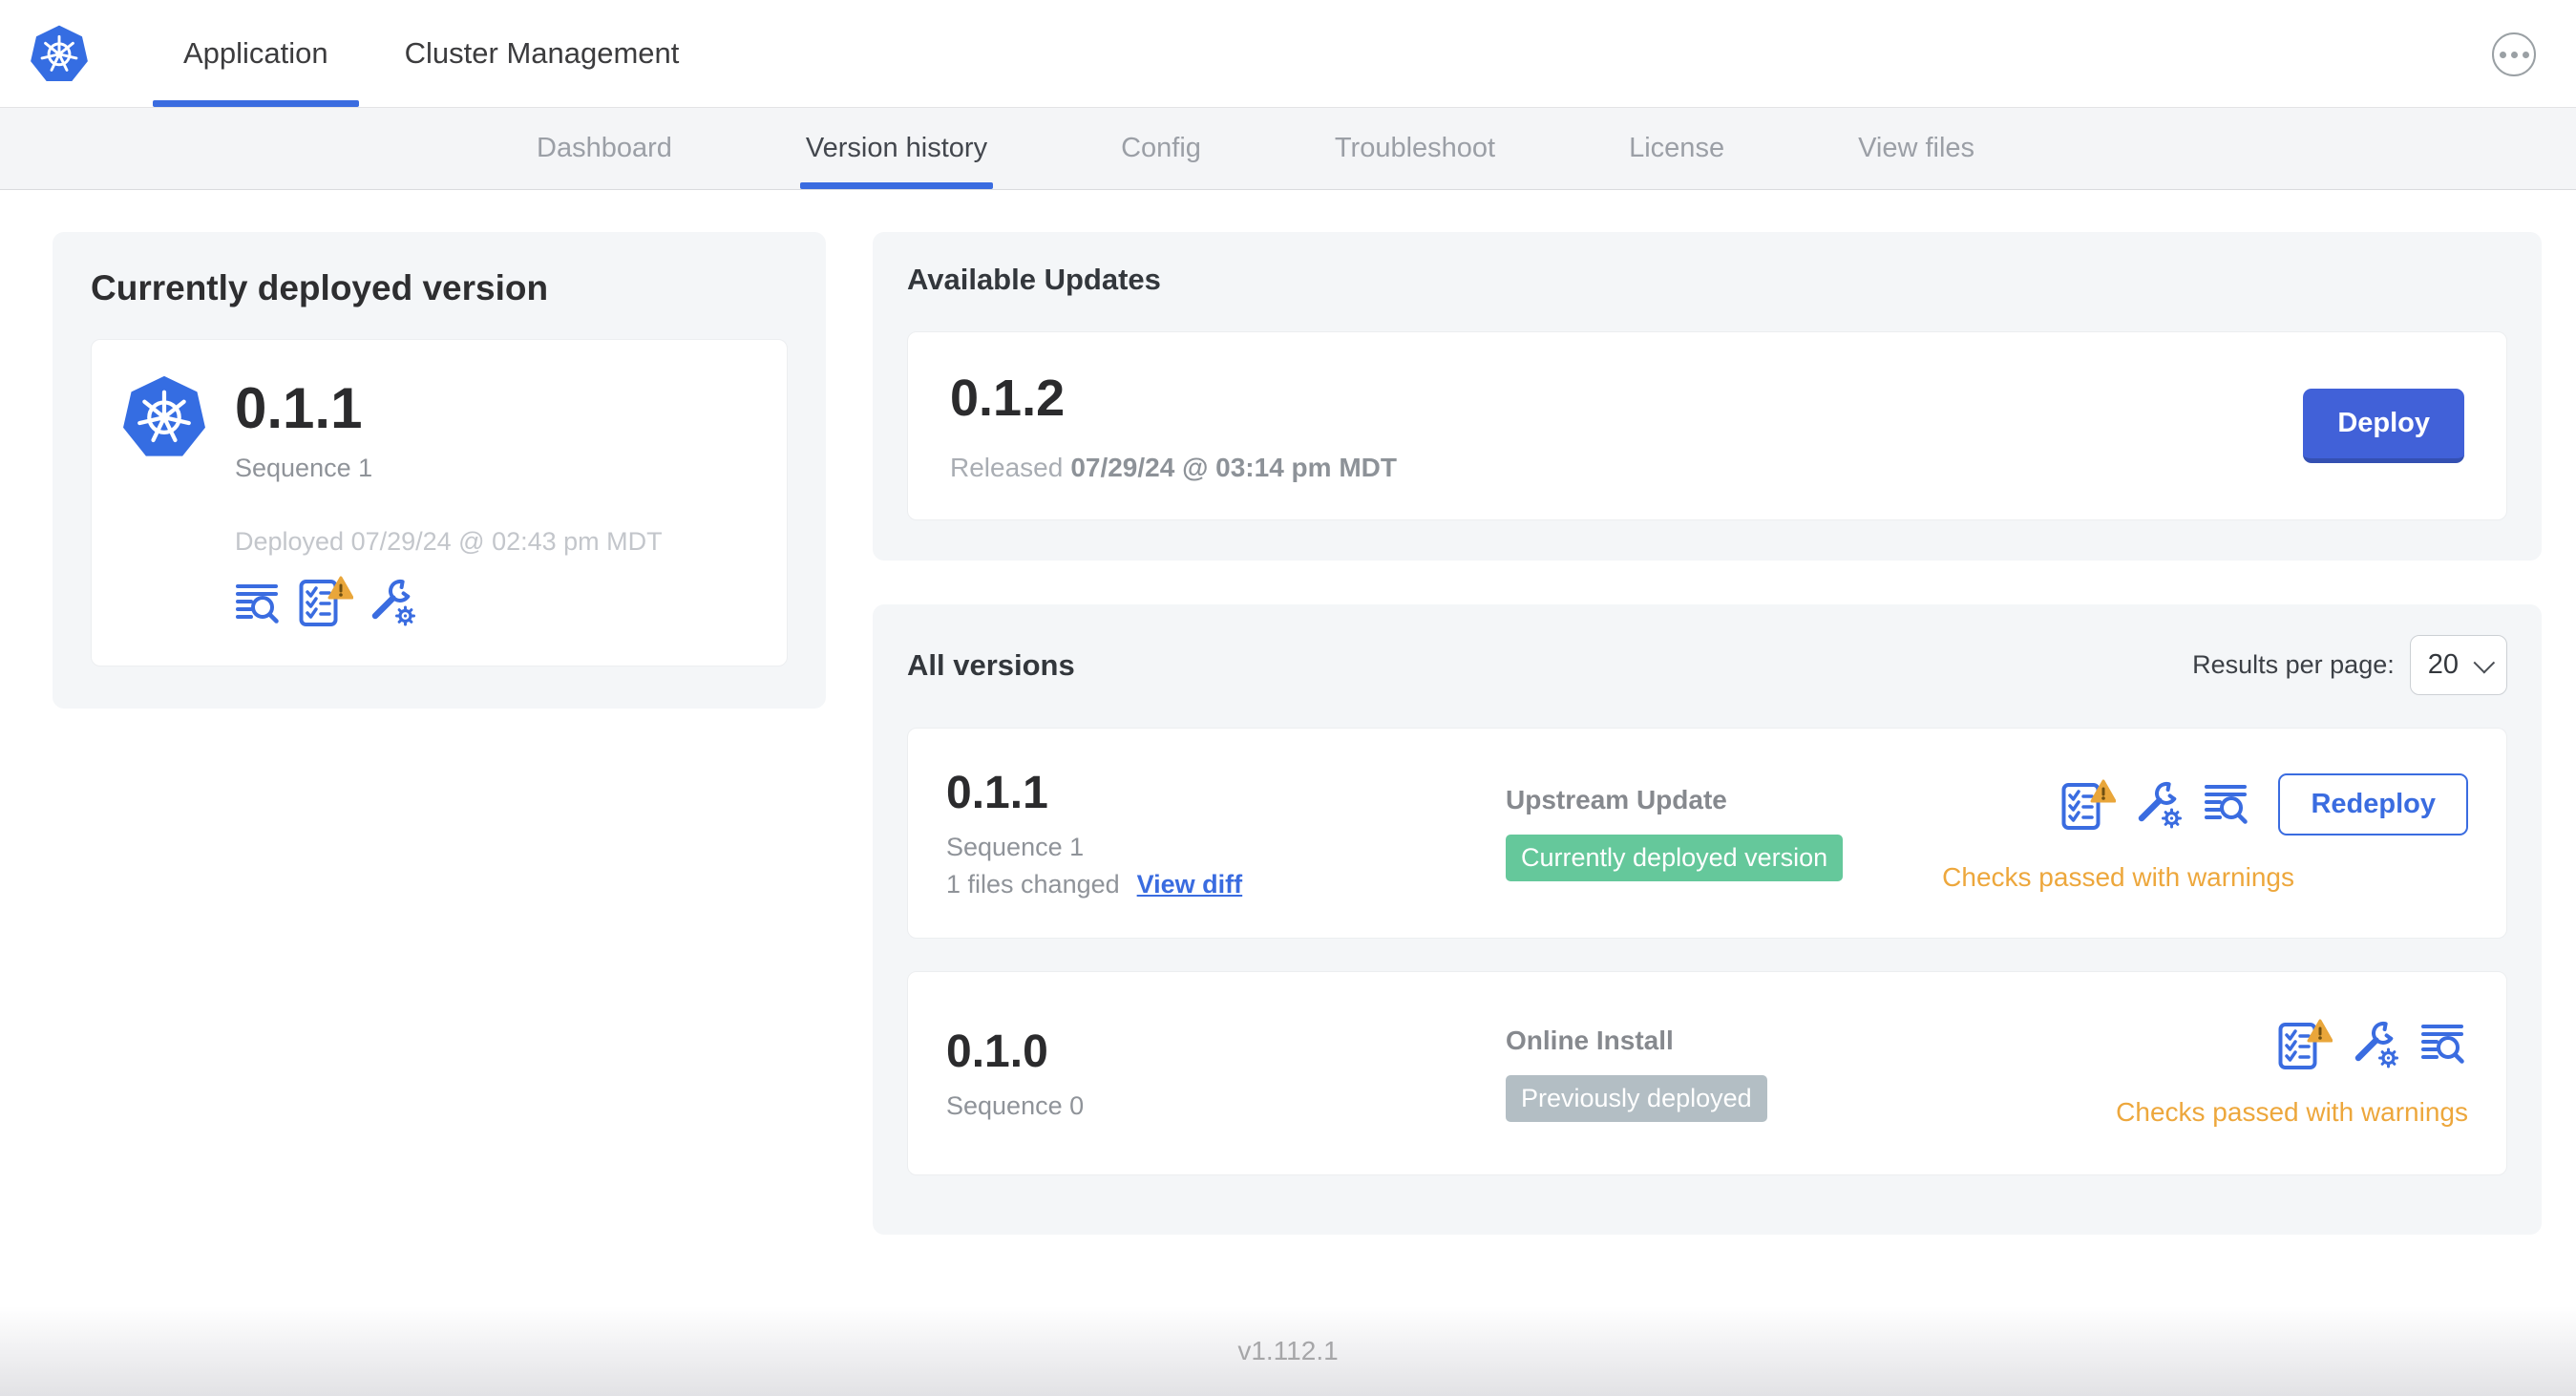  What do you see at coordinates (164, 416) in the screenshot?
I see `kubernetes-app-icon` at bounding box center [164, 416].